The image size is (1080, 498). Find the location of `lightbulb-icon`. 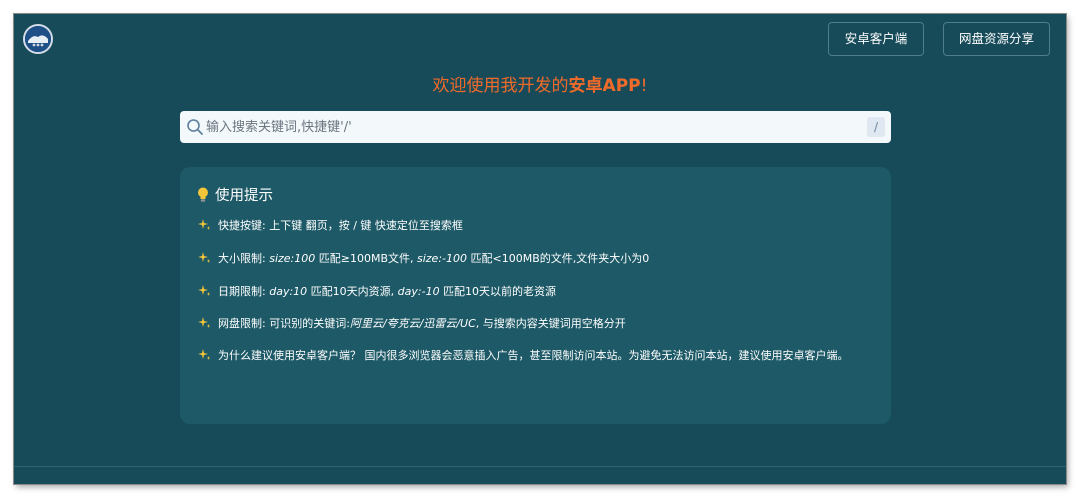

lightbulb-icon is located at coordinates (203, 195).